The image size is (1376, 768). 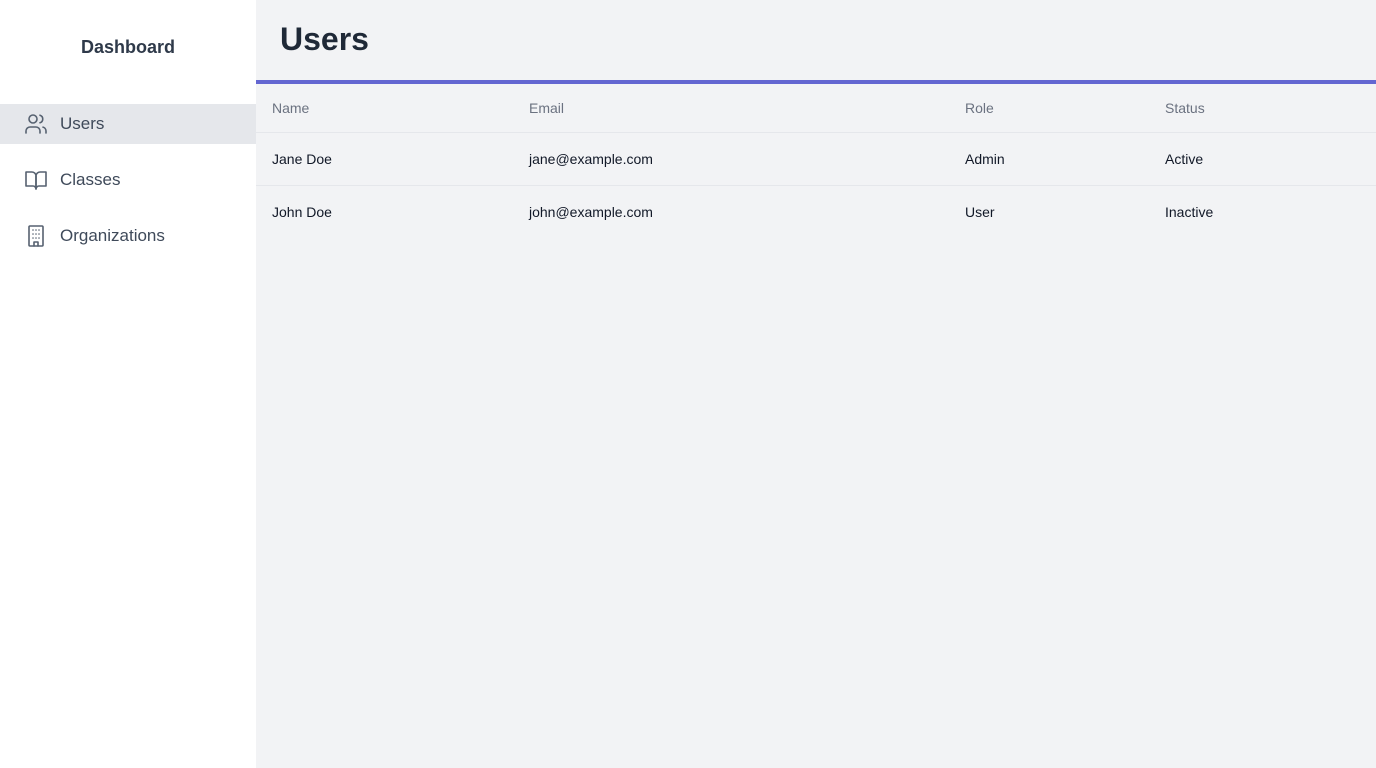 What do you see at coordinates (36, 180) in the screenshot?
I see `book-open-icon` at bounding box center [36, 180].